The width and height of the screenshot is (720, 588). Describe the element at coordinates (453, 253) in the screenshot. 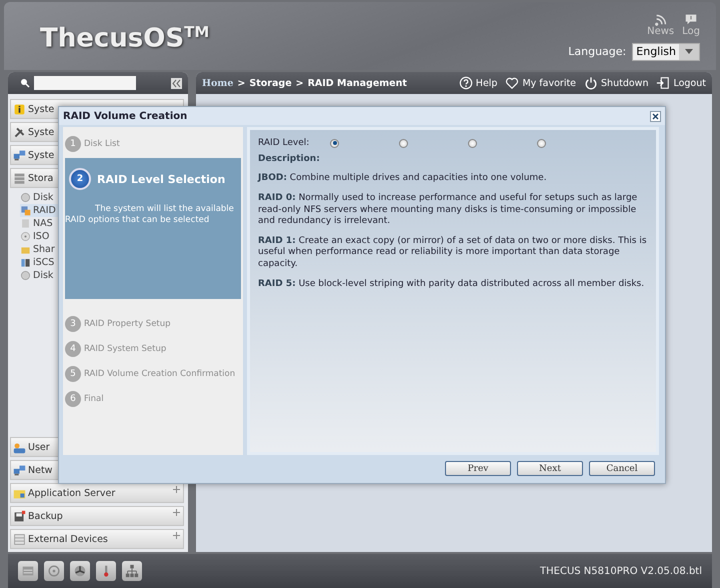

I see `raid-description: RAID 1: Create an exact copy (or mirror) of a set of data on two or more disks. This is useful when performance read or reliability is more important than data storage capacity.` at that location.